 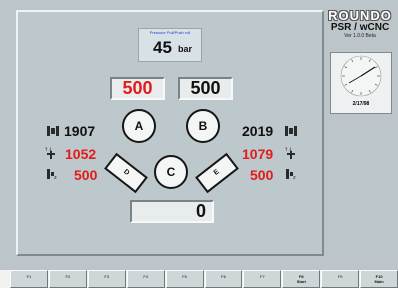 What do you see at coordinates (68, 276) in the screenshot?
I see `f2-key-label: F2` at bounding box center [68, 276].